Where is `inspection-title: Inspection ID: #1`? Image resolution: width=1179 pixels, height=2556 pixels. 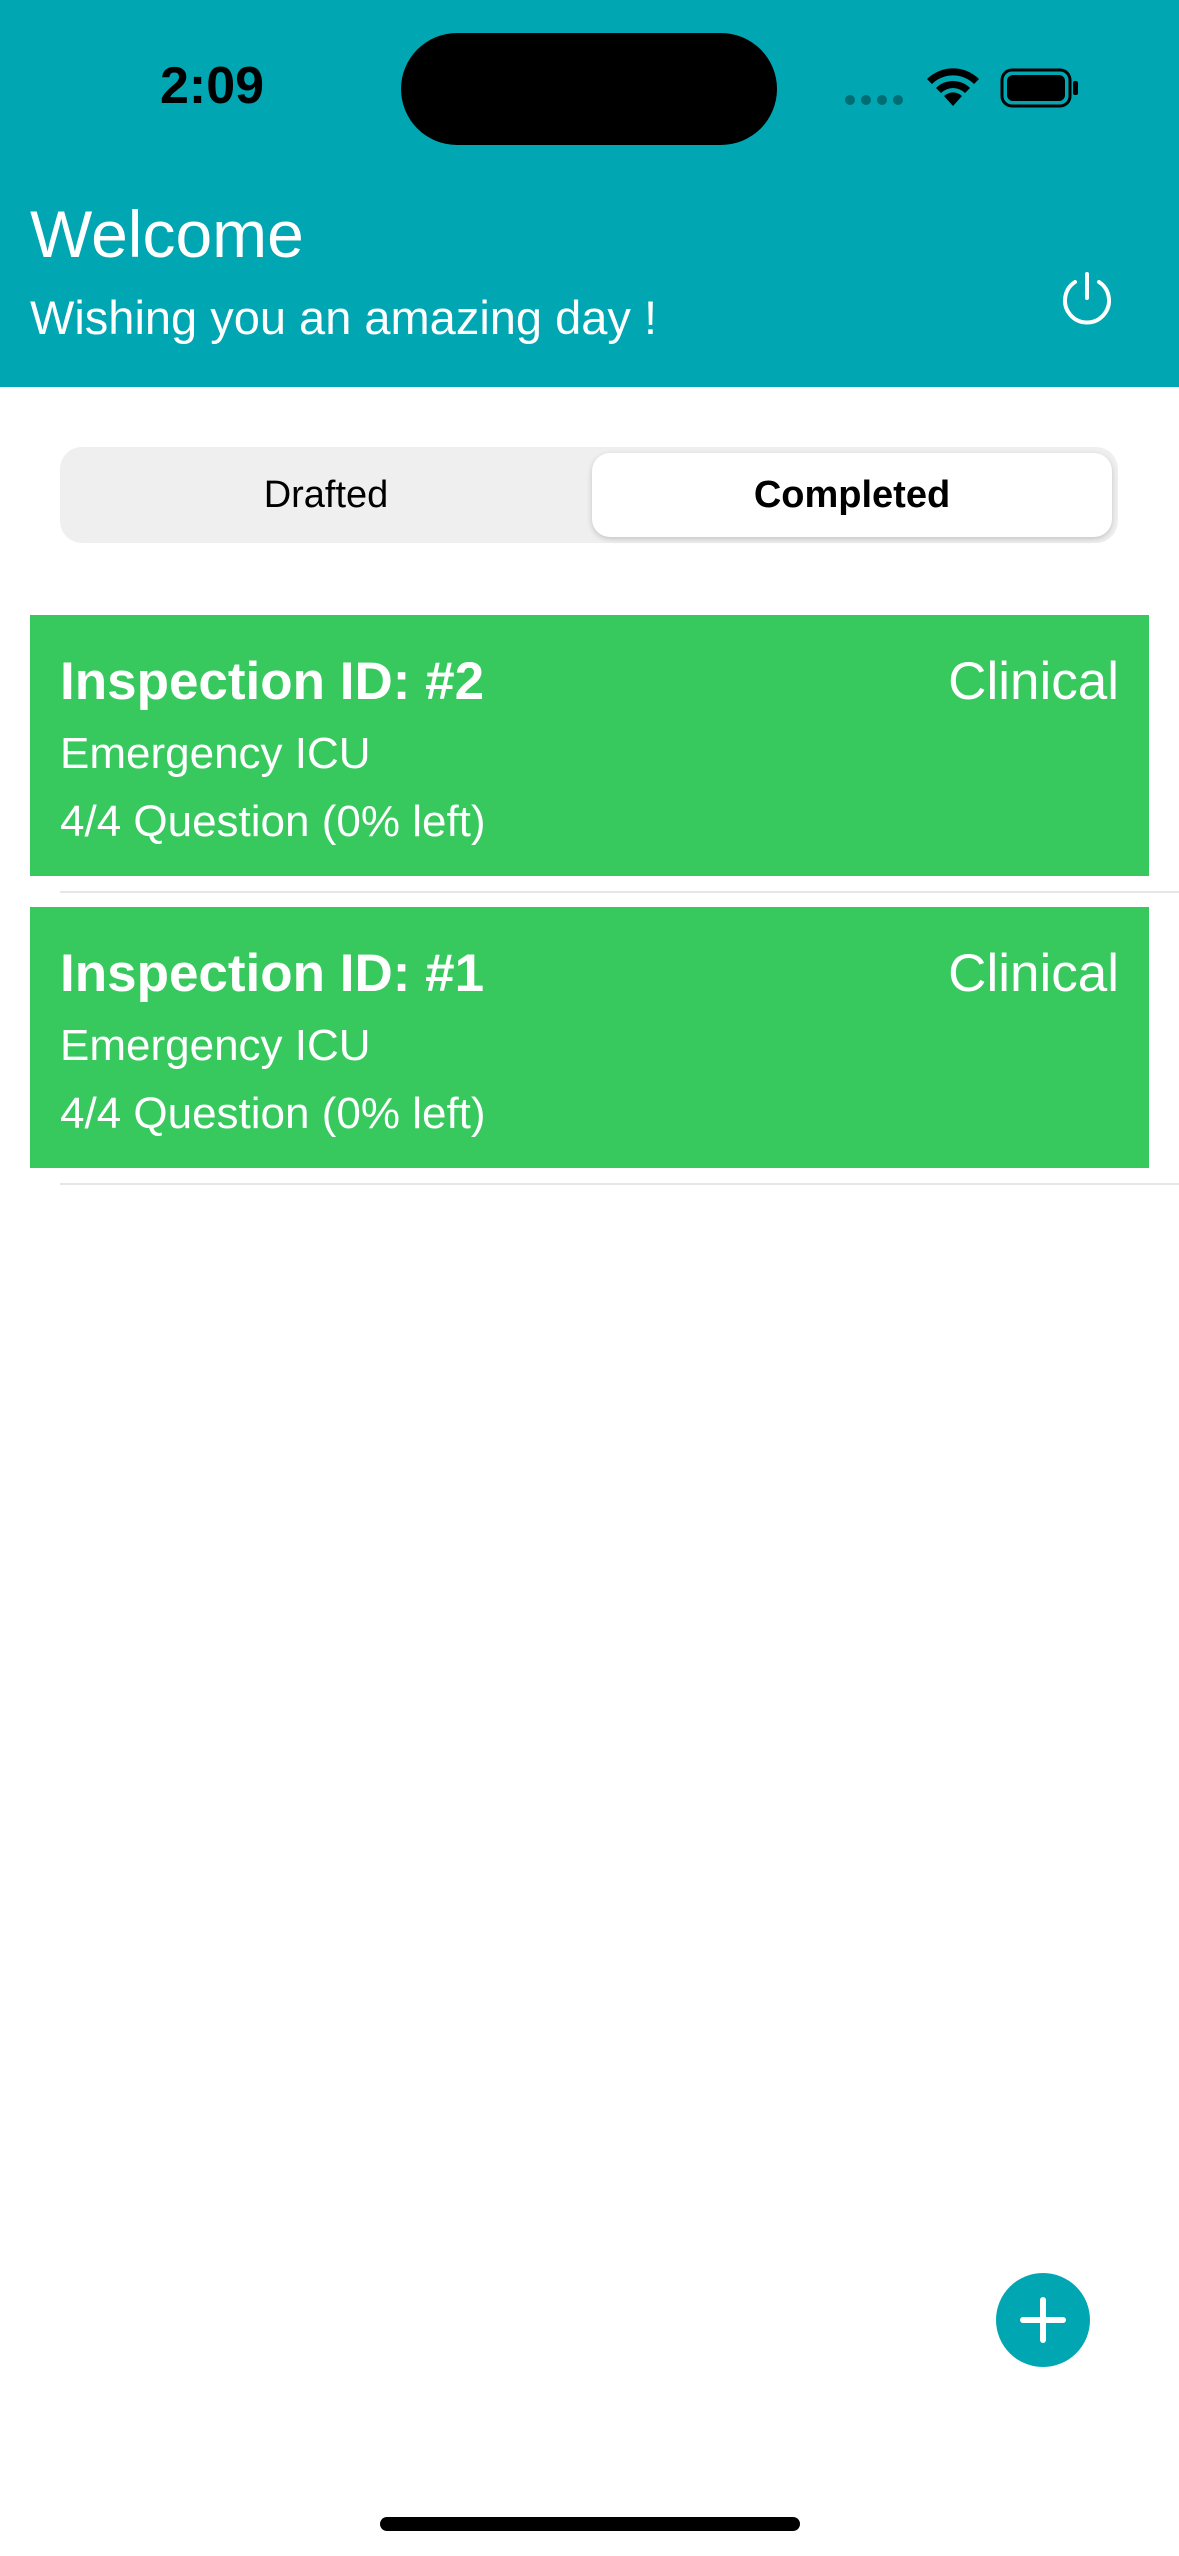 inspection-title: Inspection ID: #1 is located at coordinates (272, 973).